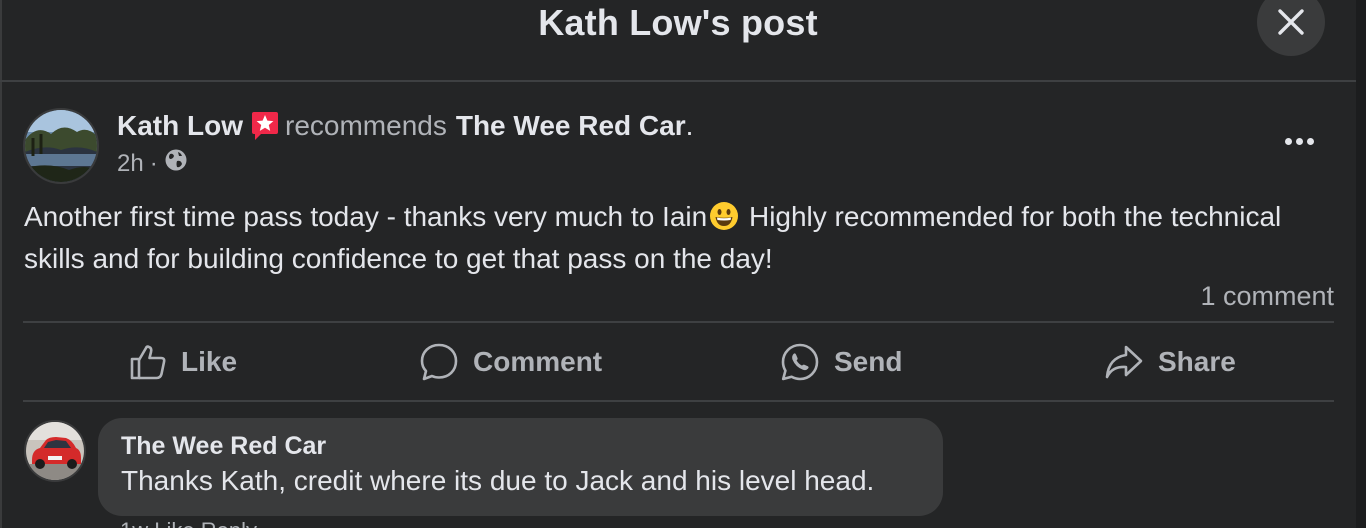 Image resolution: width=1366 pixels, height=528 pixels. I want to click on like-button: Like, so click(183, 361).